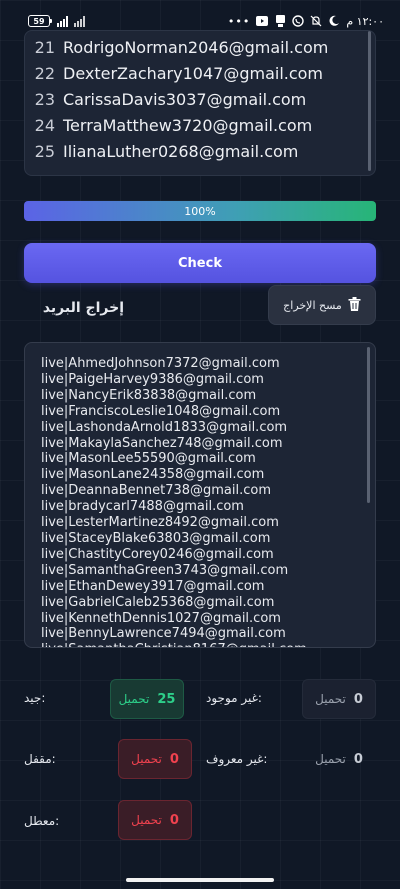  What do you see at coordinates (200, 263) in the screenshot?
I see `check-button: Check` at bounding box center [200, 263].